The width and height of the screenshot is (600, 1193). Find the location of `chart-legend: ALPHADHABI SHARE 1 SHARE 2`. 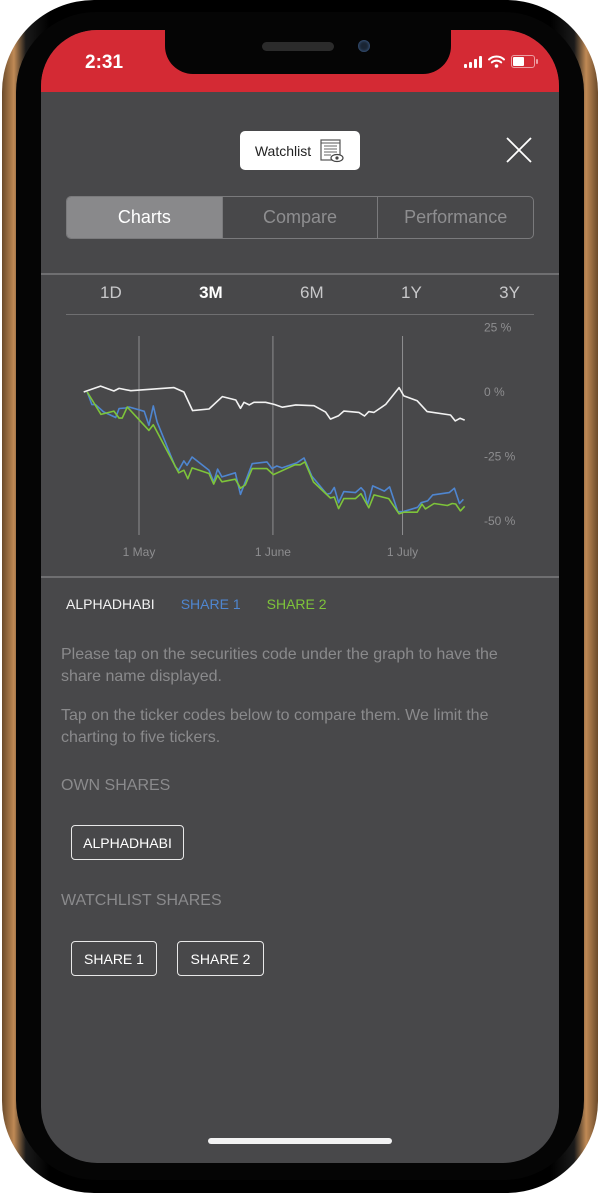

chart-legend: ALPHADHABI SHARE 1 SHARE 2 is located at coordinates (196, 604).